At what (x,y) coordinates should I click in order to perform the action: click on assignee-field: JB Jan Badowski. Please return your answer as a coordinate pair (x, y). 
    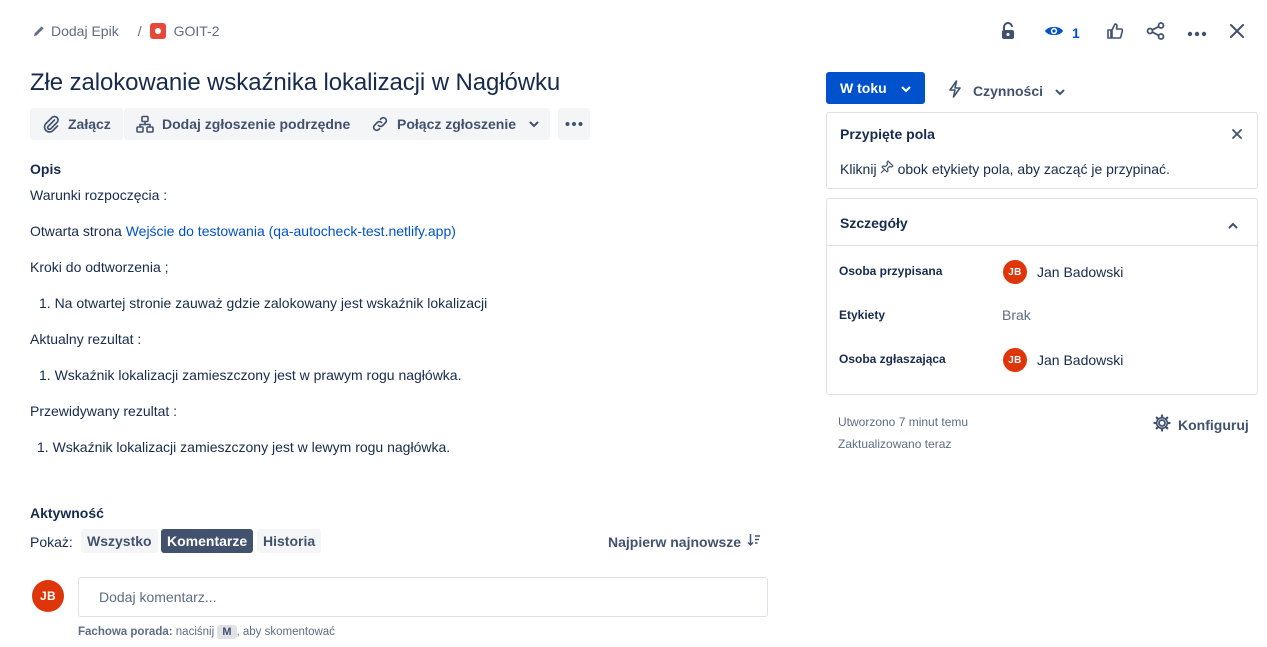
    Looking at the image, I should click on (1063, 272).